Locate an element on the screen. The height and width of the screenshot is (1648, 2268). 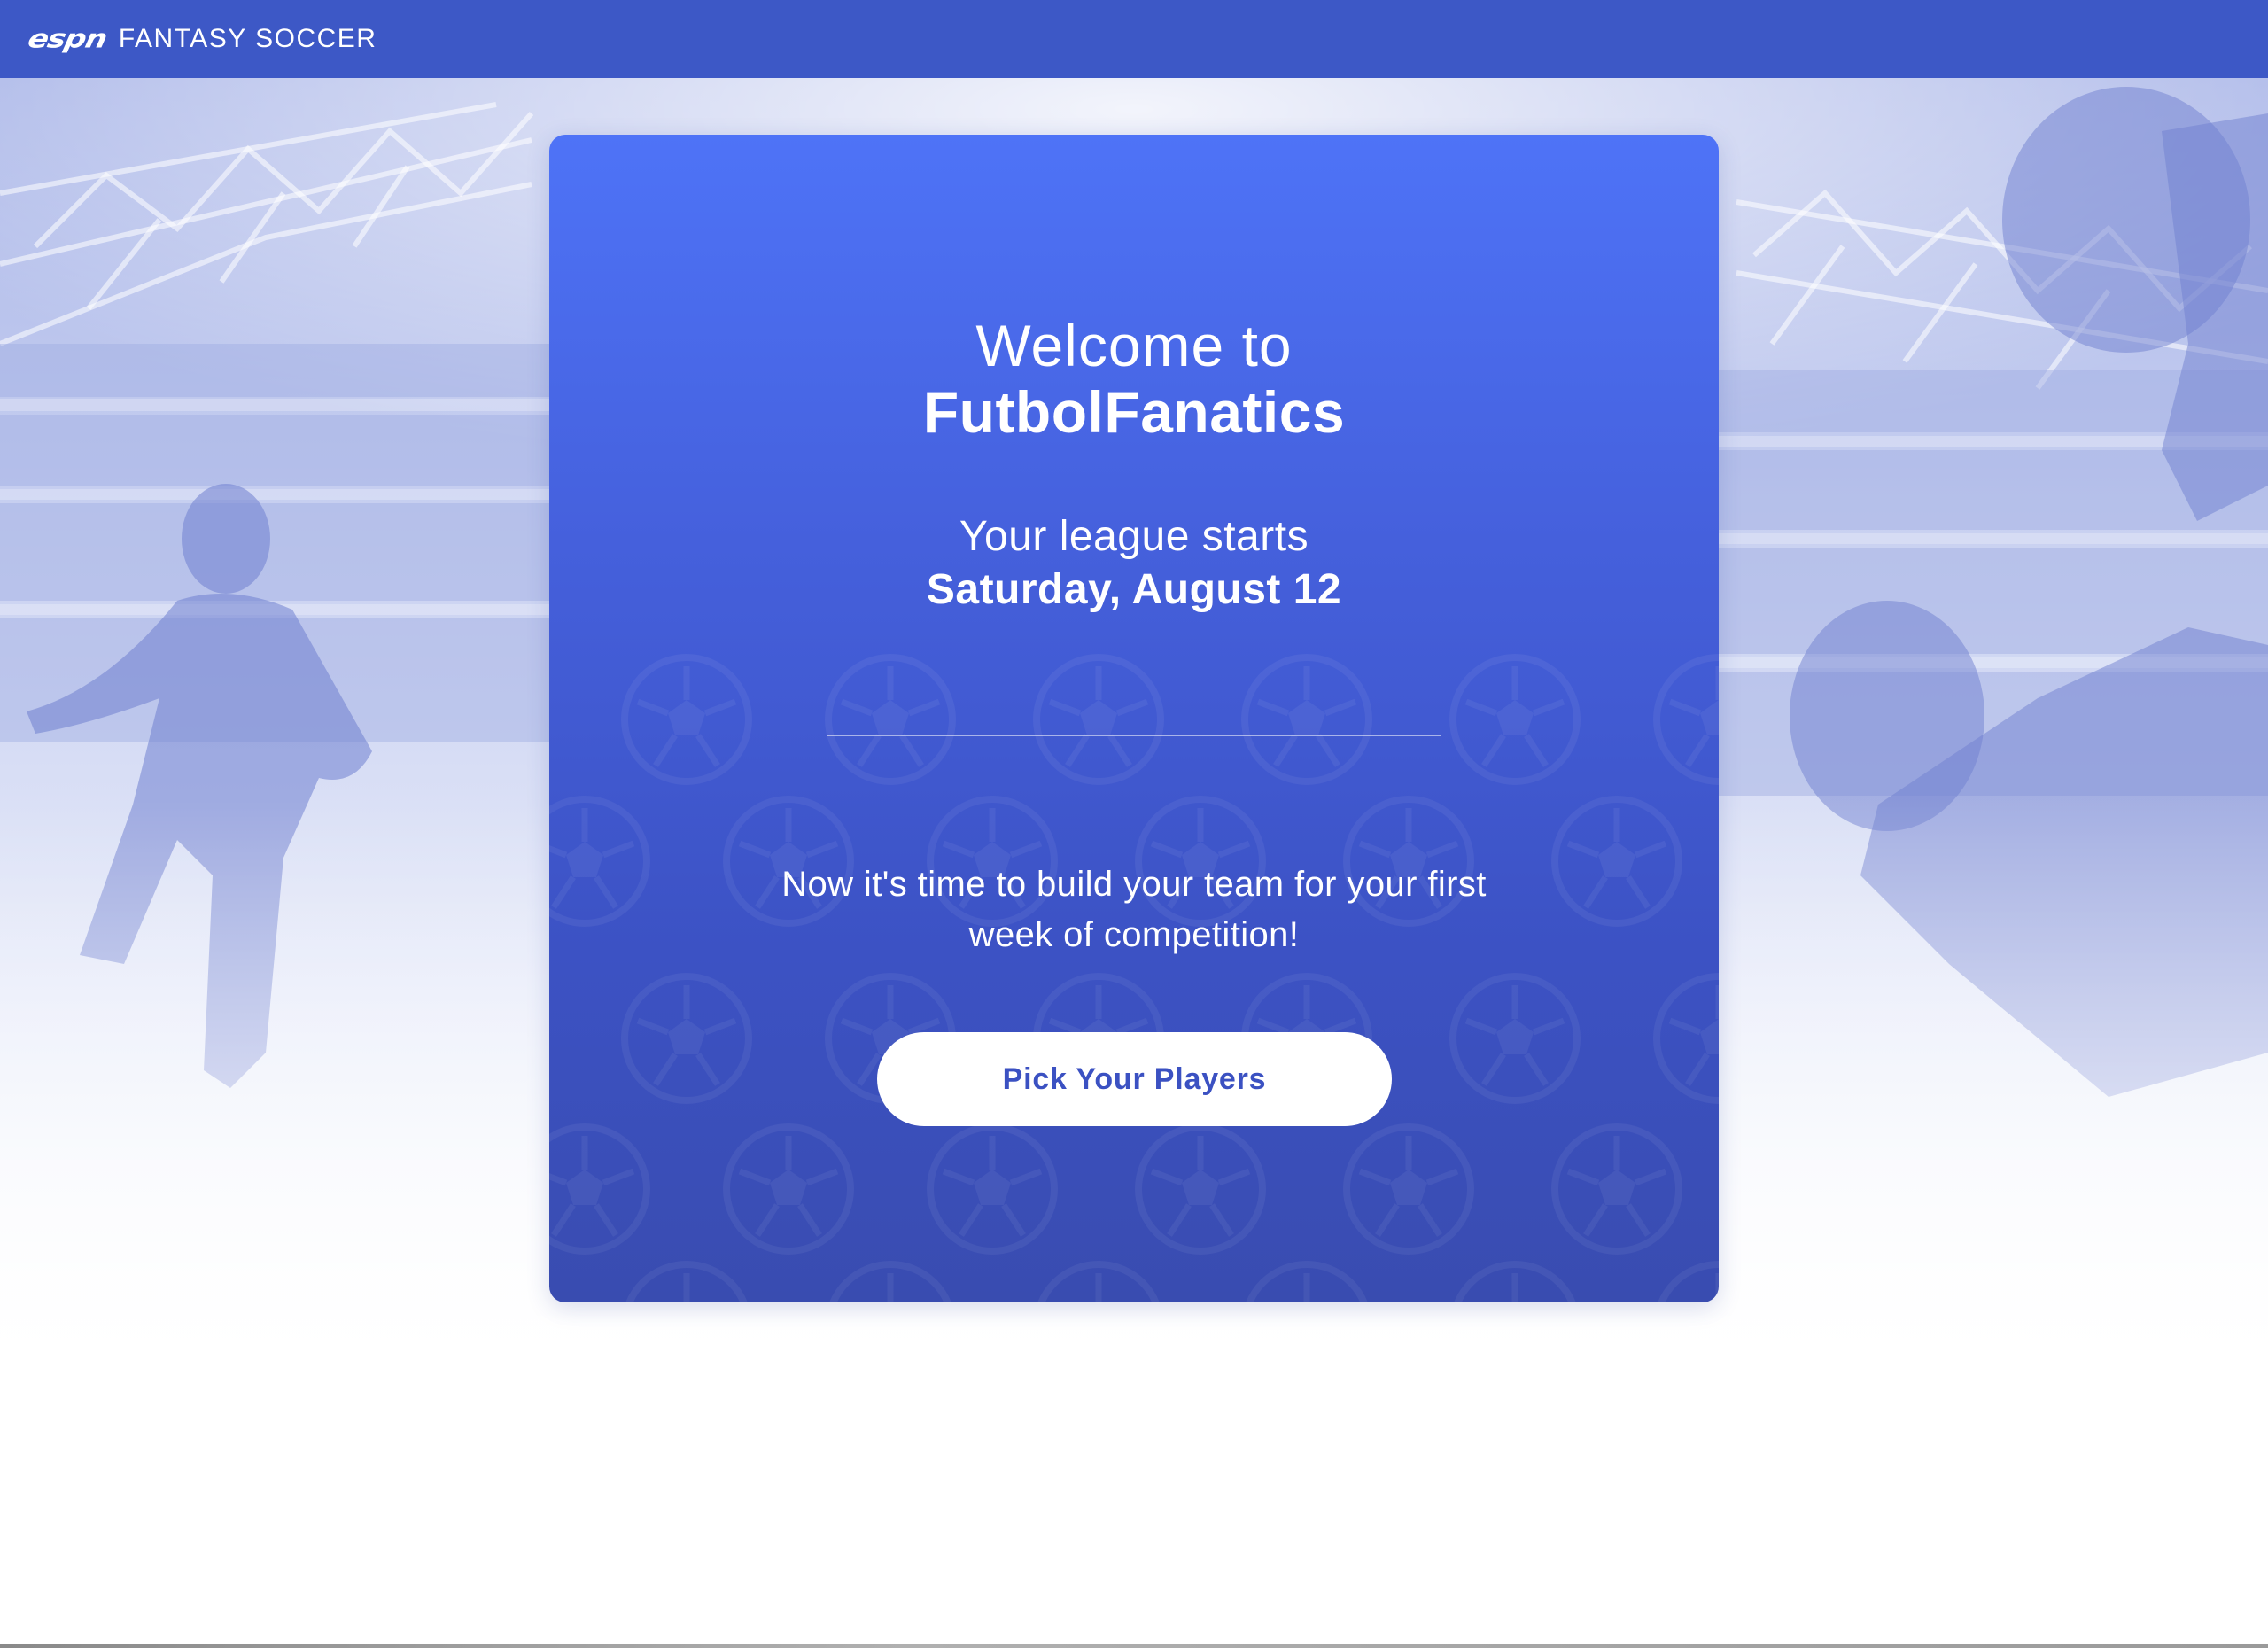
league-start-date: Saturday, August 12 is located at coordinates (1134, 589).